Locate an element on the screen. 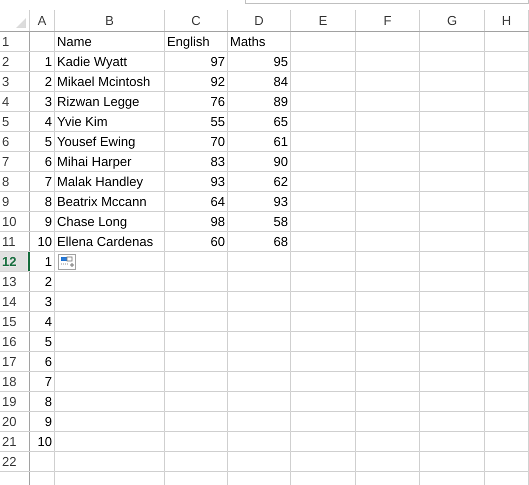 The width and height of the screenshot is (529, 485). cell-text: Kadie Wyatt is located at coordinates (92, 61).